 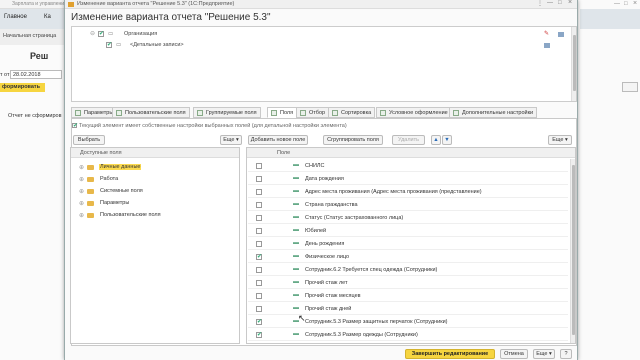 What do you see at coordinates (282, 112) in the screenshot?
I see `tab-fields: Поля` at bounding box center [282, 112].